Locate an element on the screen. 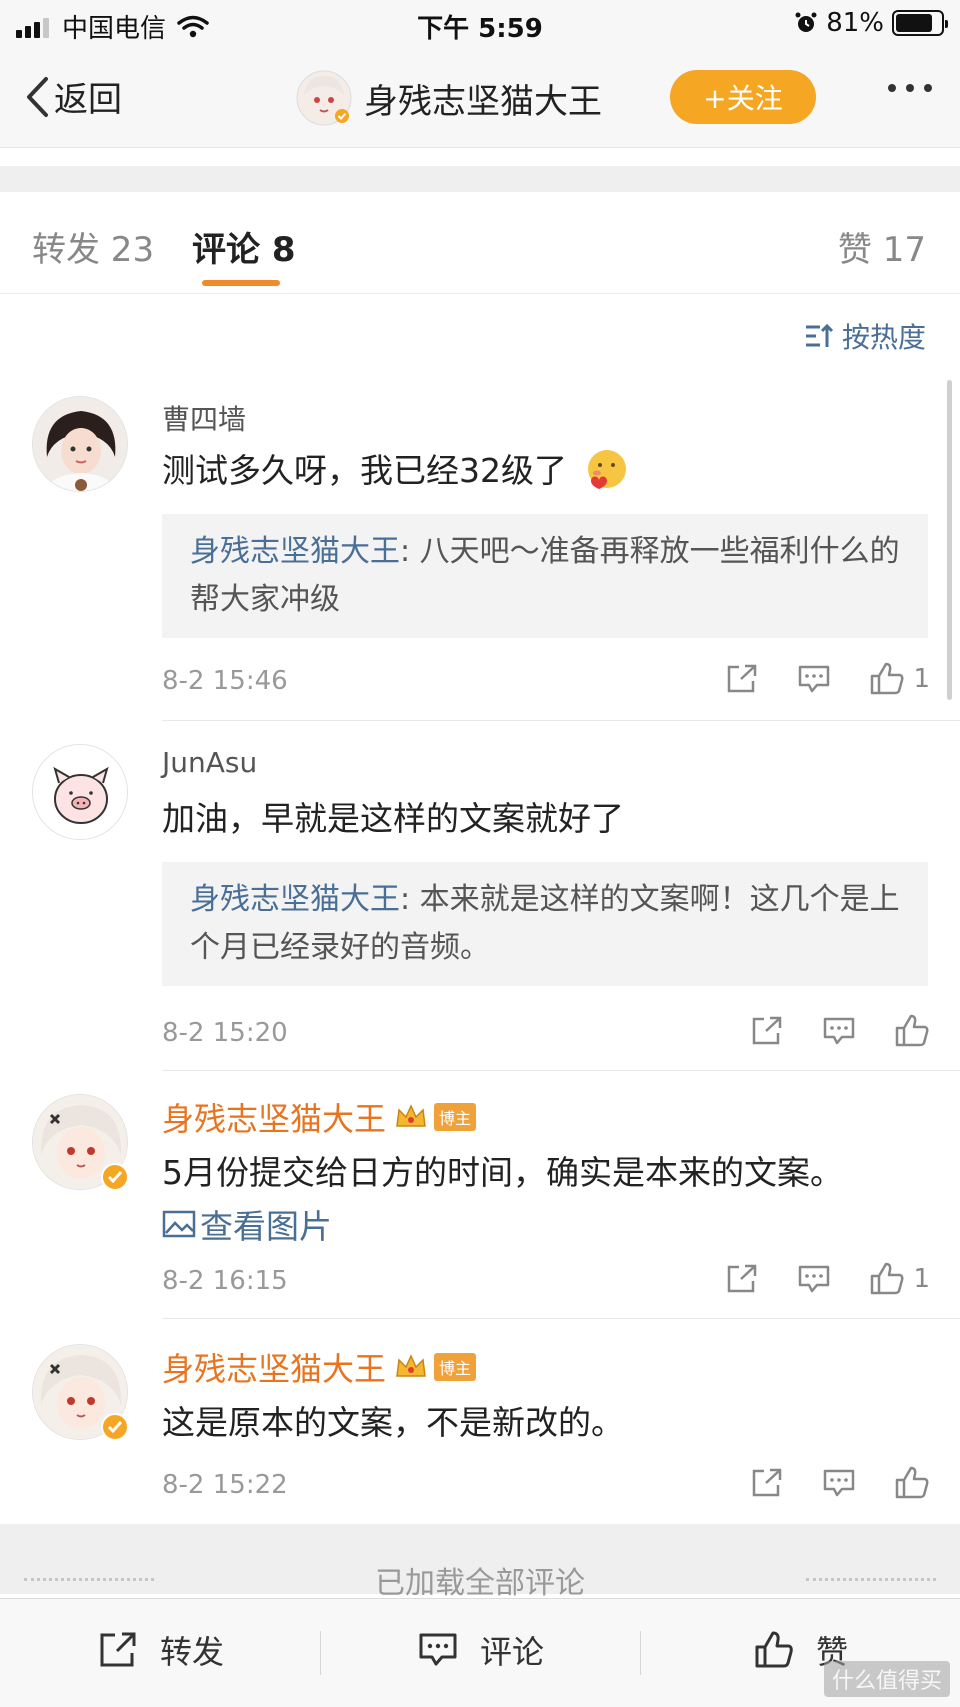 The image size is (960, 1707). tab-indicator is located at coordinates (241, 283).